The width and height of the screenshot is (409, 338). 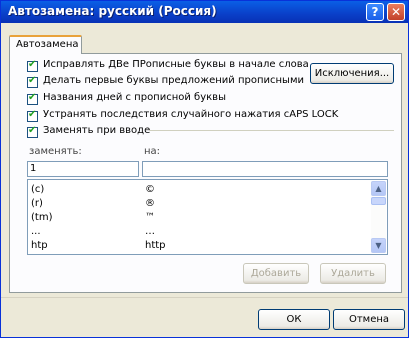 I want to click on replace-input: 1, so click(x=83, y=169).